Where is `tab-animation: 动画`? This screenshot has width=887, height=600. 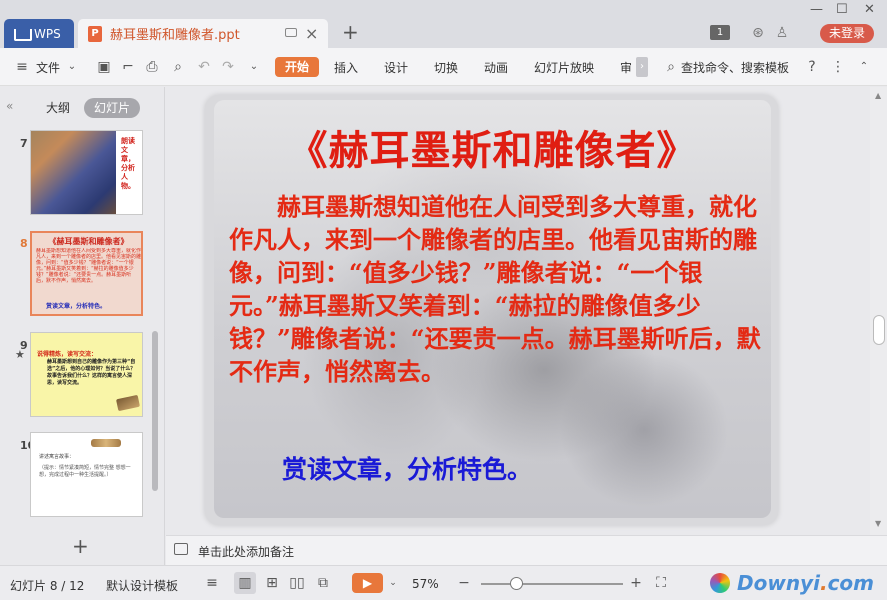 tab-animation: 动画 is located at coordinates (496, 67).